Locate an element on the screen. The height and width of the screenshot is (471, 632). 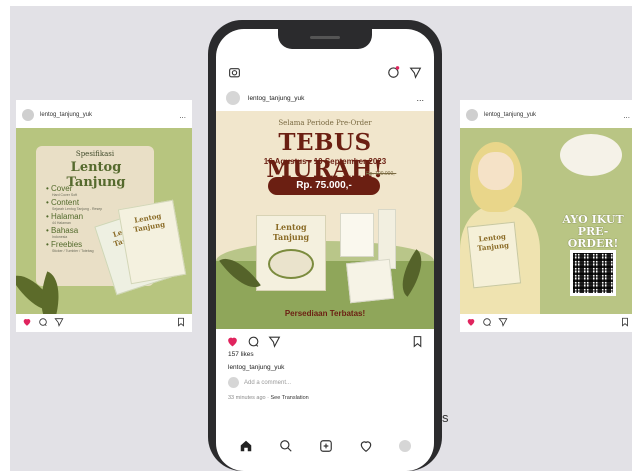
camera-icon is located at coordinates (234, 72).